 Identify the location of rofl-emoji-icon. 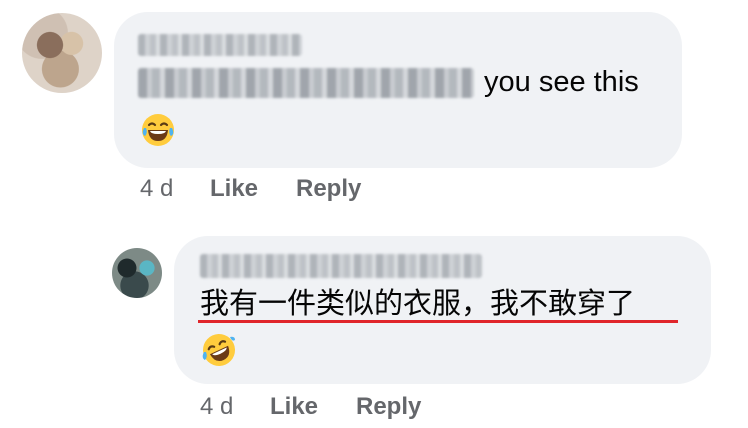
(218, 350).